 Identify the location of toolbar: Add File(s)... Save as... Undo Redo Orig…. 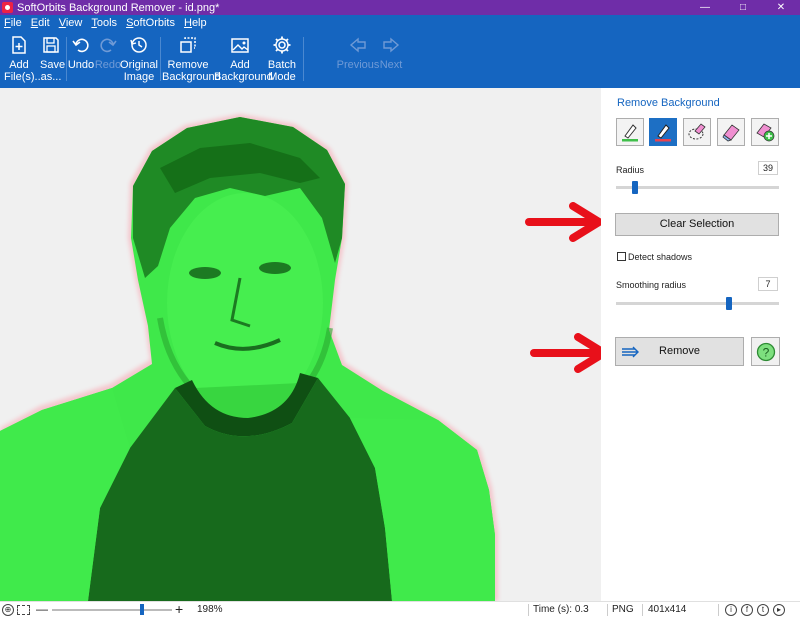
(400, 59).